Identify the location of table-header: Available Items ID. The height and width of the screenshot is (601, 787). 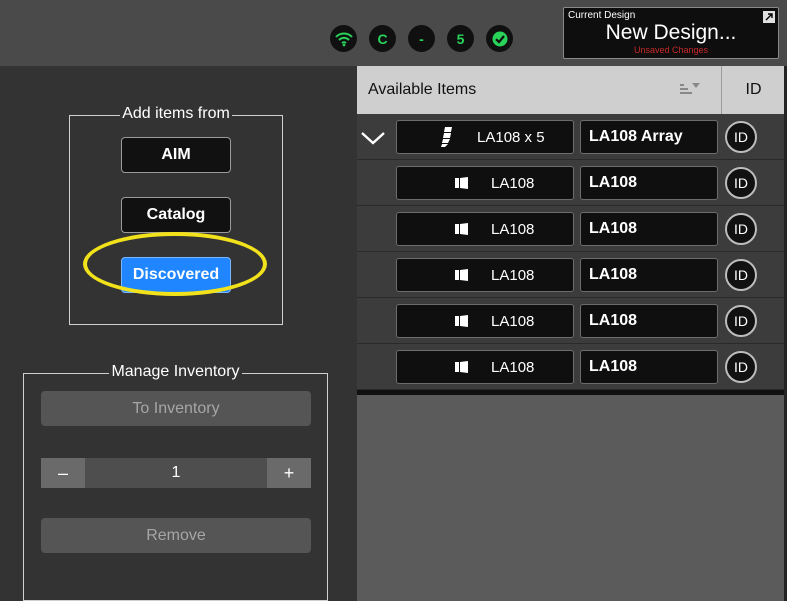
(570, 90).